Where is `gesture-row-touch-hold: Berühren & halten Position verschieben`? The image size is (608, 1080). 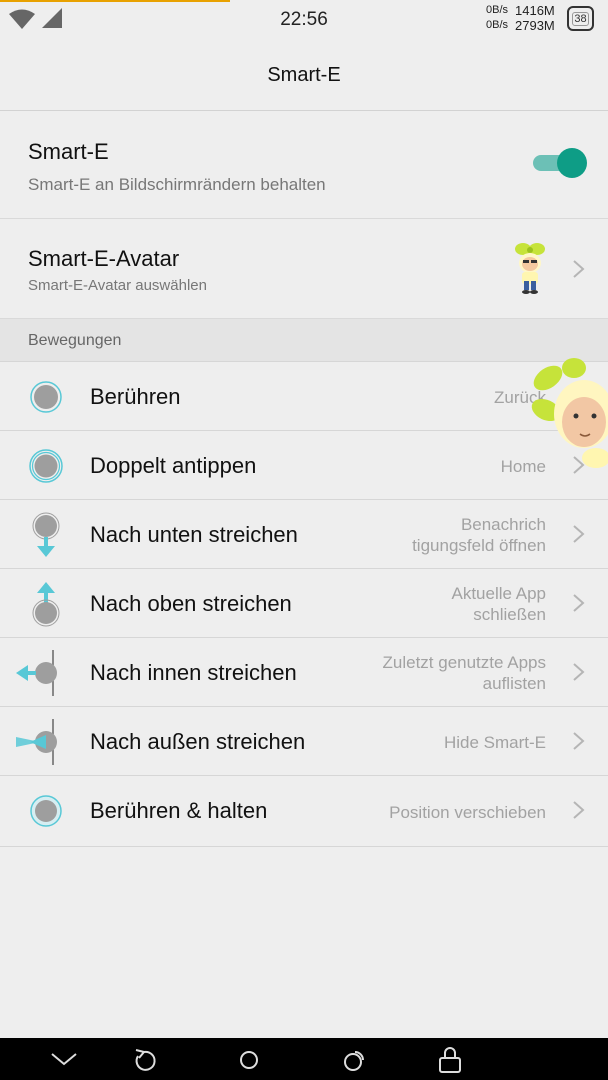 gesture-row-touch-hold: Berühren & halten Position verschieben is located at coordinates (304, 811).